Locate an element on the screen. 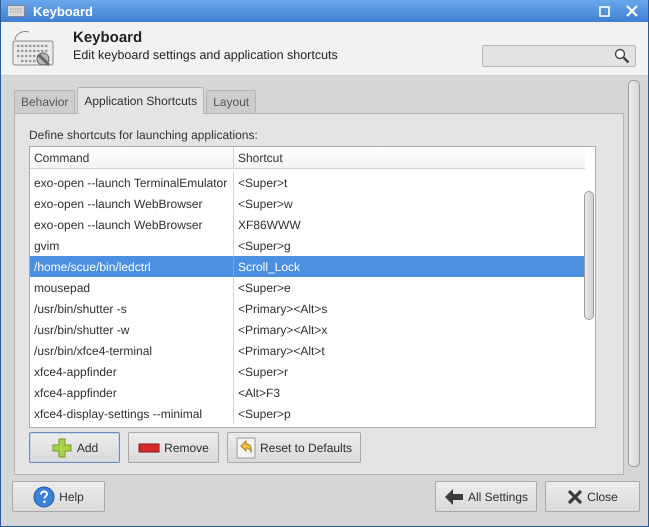  close-button: Close is located at coordinates (592, 496).